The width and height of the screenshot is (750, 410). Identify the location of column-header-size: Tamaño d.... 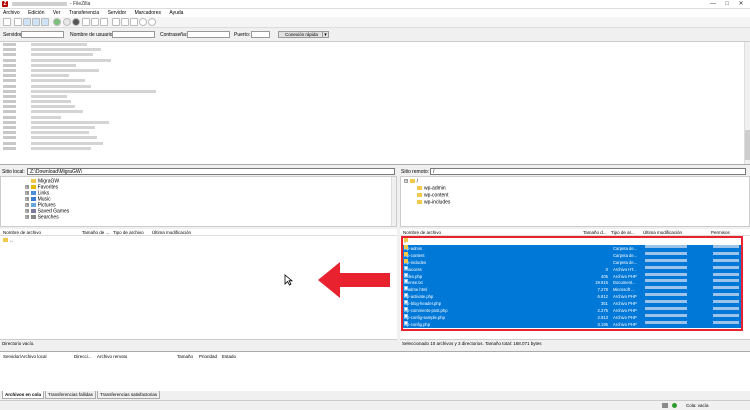
(595, 232).